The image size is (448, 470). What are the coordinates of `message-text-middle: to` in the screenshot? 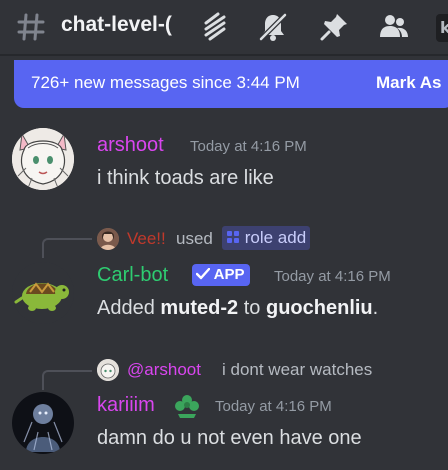 It's located at (252, 308).